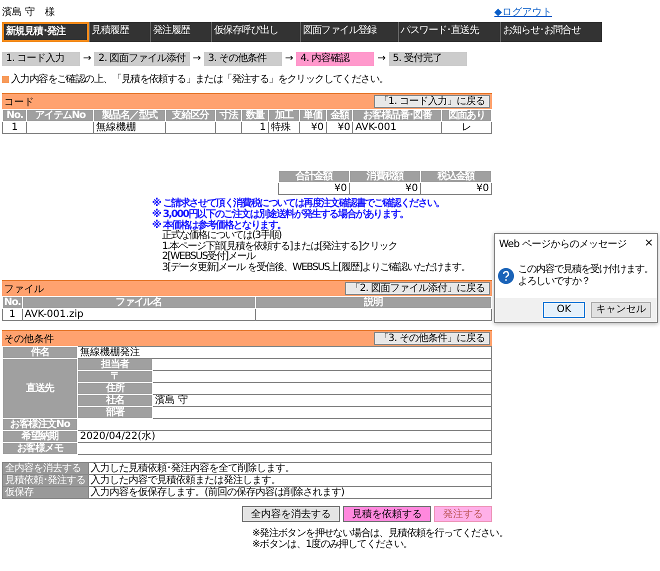  I want to click on column-header: 数量, so click(255, 116).